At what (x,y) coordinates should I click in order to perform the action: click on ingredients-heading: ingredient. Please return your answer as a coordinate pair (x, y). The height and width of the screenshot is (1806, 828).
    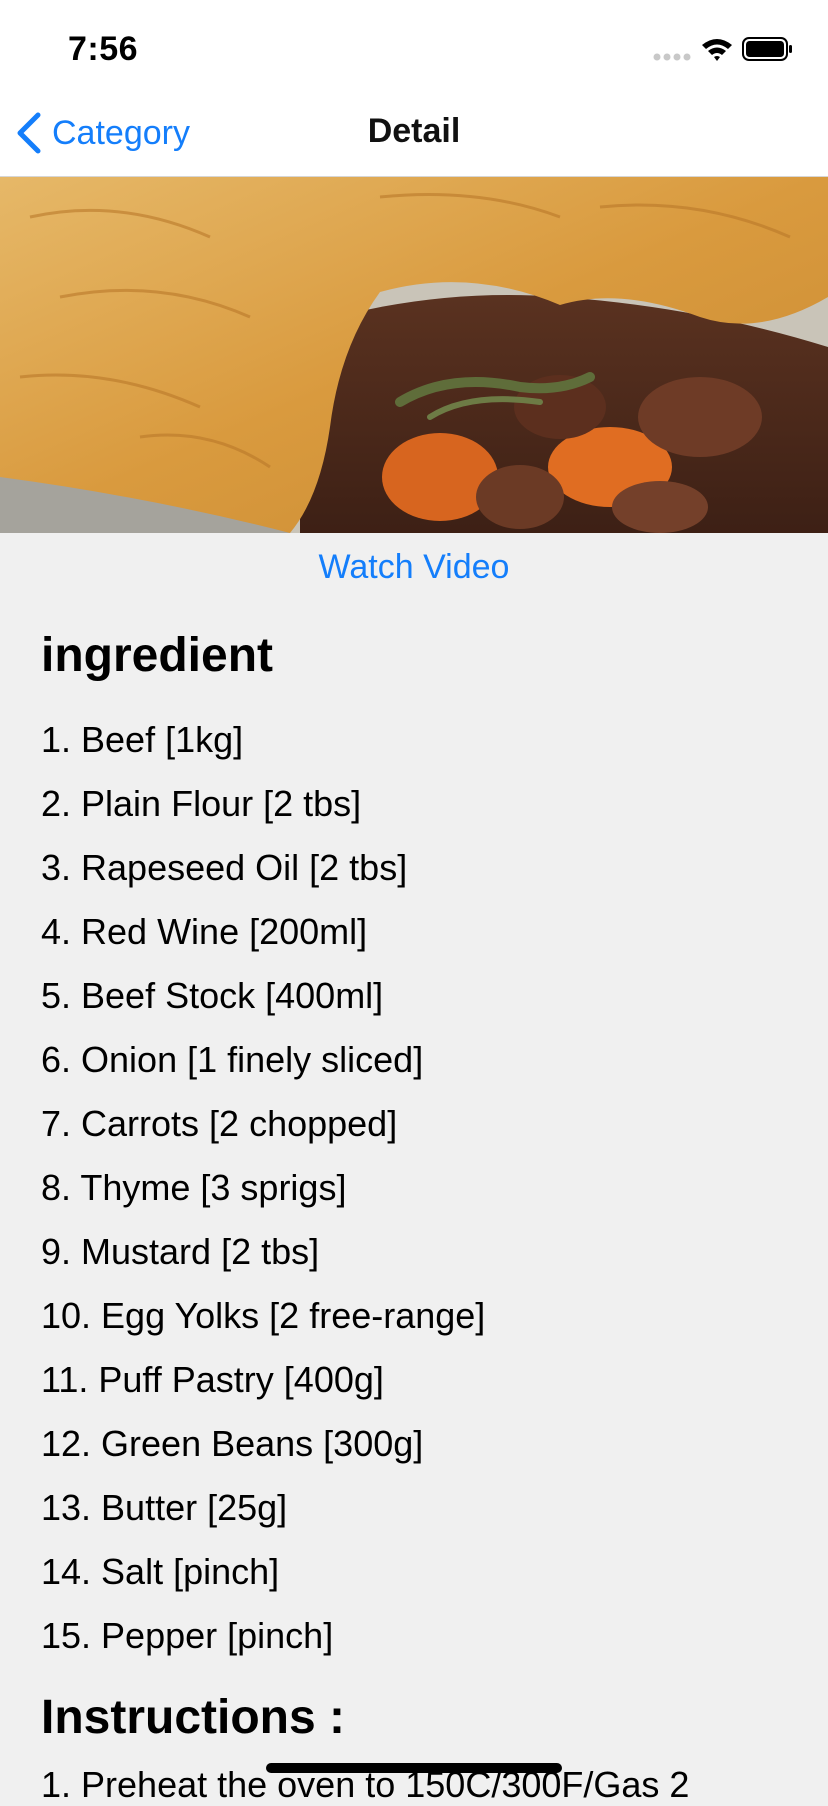
    Looking at the image, I should click on (157, 655).